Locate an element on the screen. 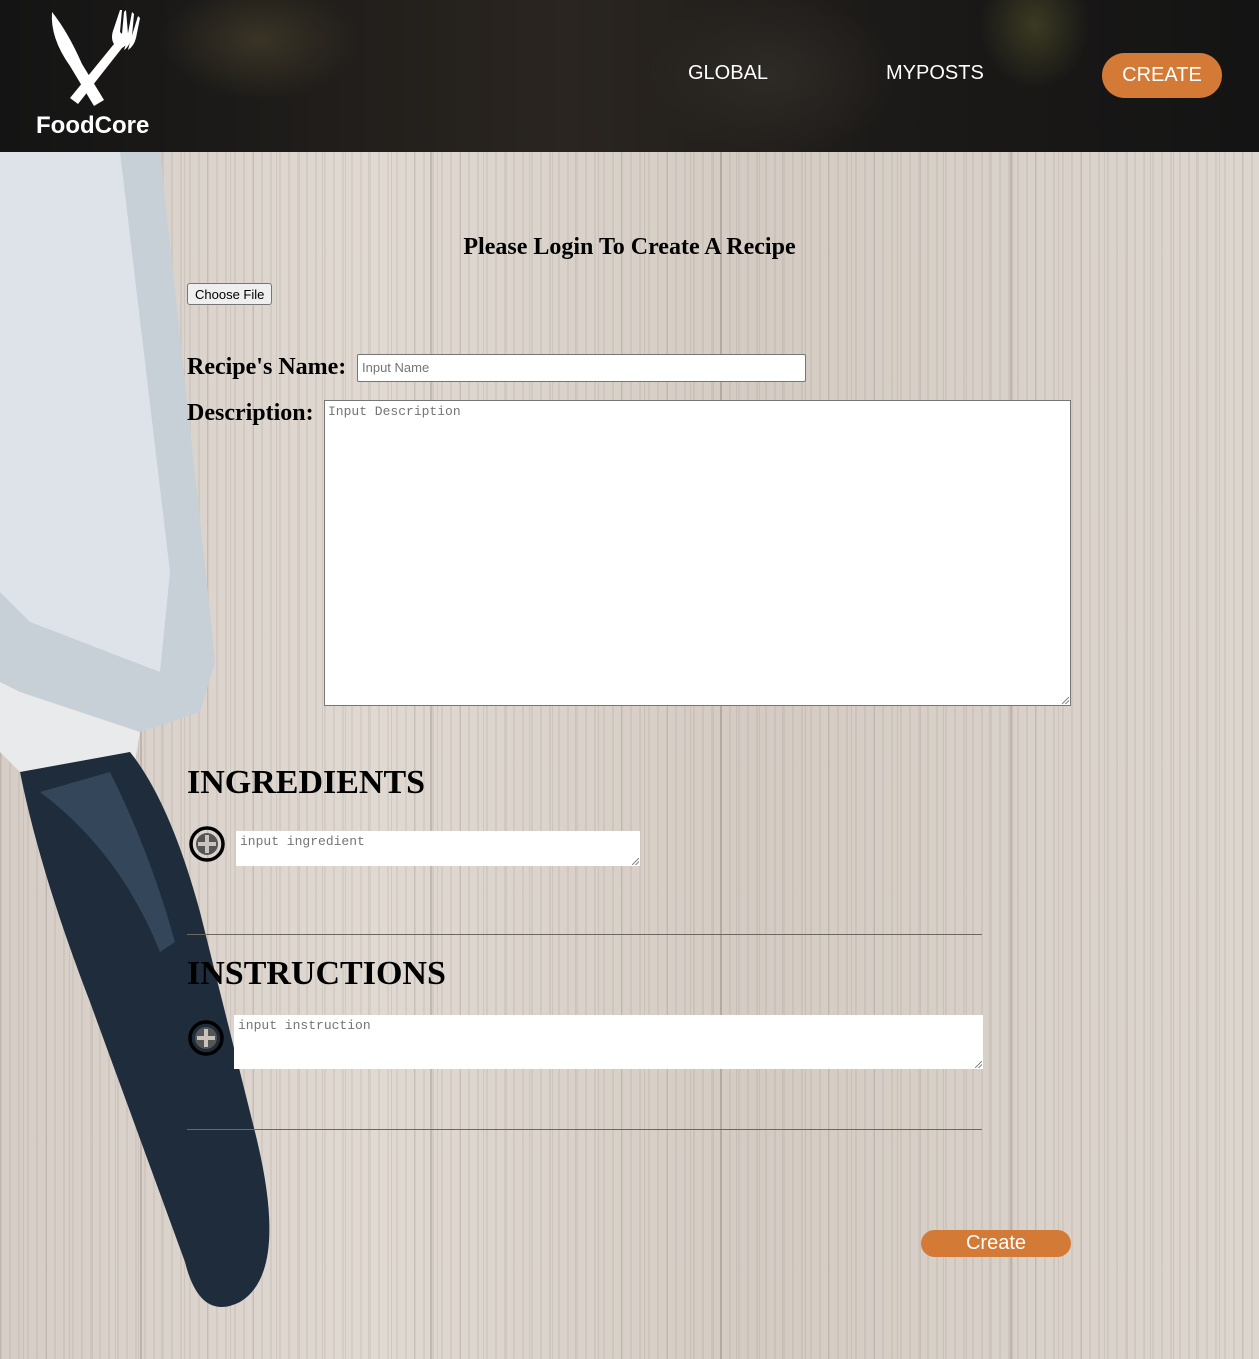 The image size is (1259, 1359). knife-fork-icon is located at coordinates (96, 58).